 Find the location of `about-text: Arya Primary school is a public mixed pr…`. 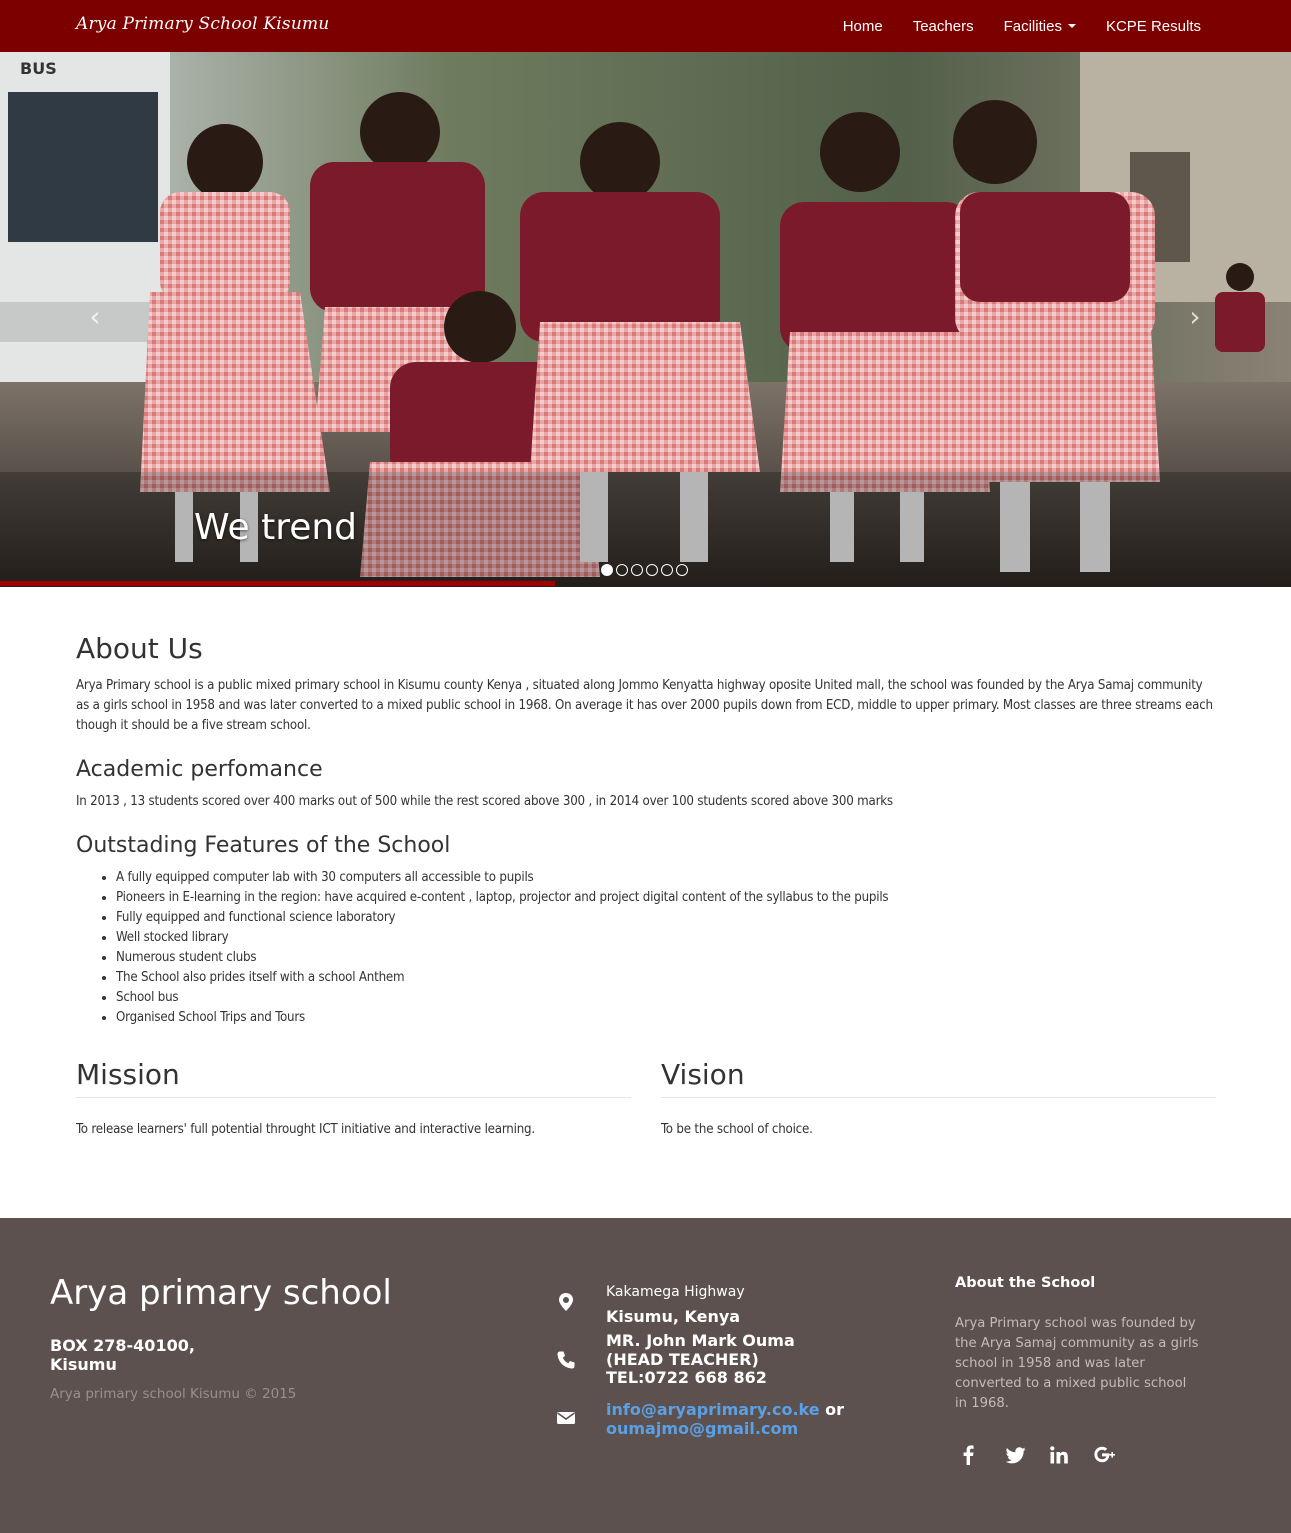

about-text: Arya Primary school is a public mixed pr… is located at coordinates (644, 705).